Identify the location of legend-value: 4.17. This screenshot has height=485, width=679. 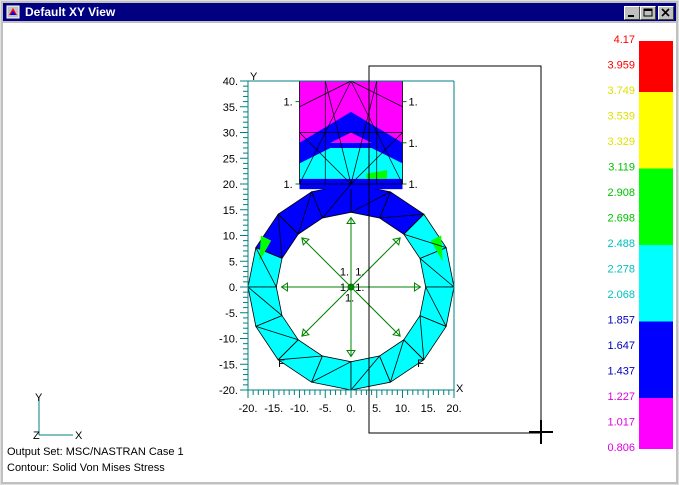
(624, 40).